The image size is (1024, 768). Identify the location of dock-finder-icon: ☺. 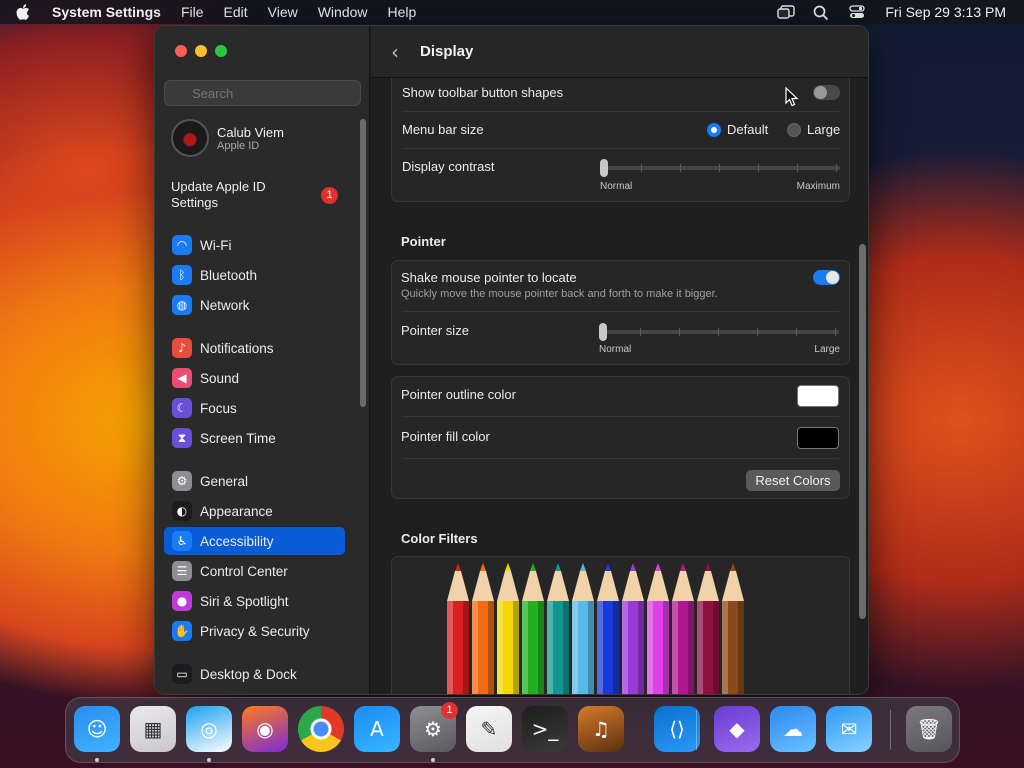
(97, 729).